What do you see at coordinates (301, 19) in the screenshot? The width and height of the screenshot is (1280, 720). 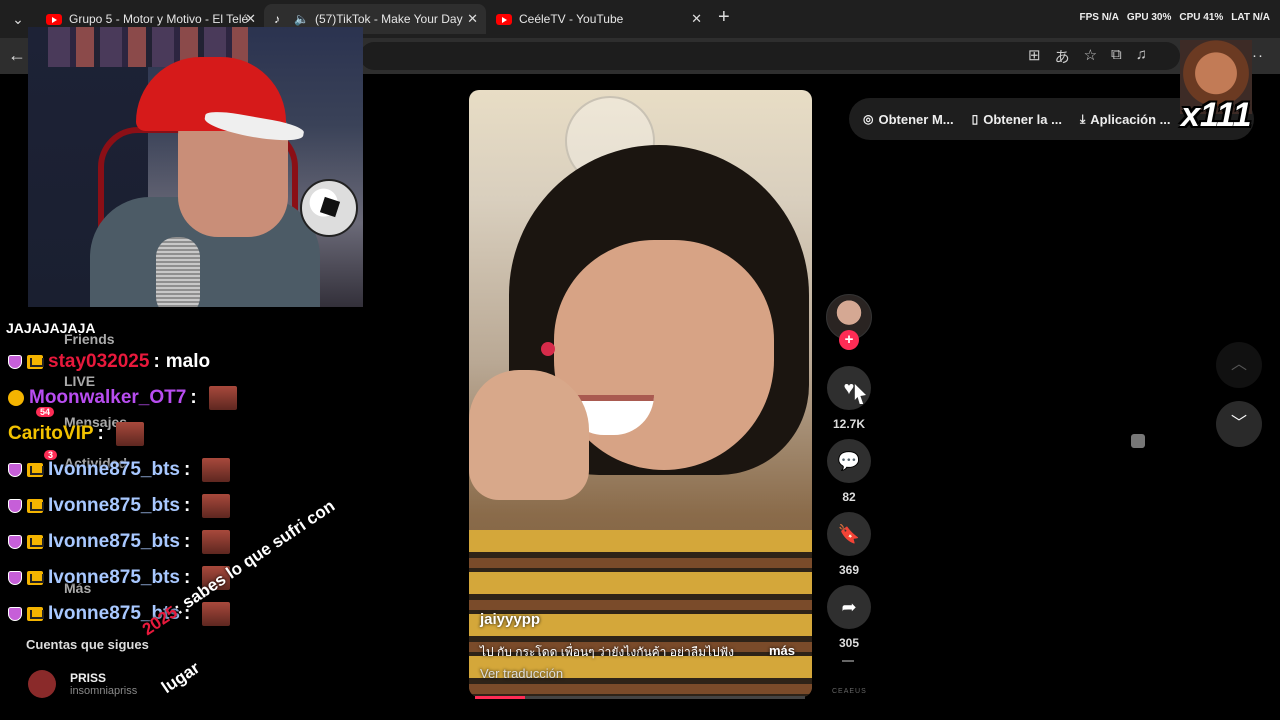 I see `speaker-icon: 🔈` at bounding box center [301, 19].